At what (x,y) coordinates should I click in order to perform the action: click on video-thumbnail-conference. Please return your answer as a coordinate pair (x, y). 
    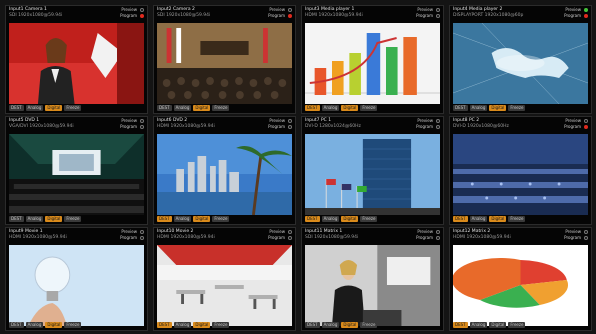
    Looking at the image, I should click on (224, 63).